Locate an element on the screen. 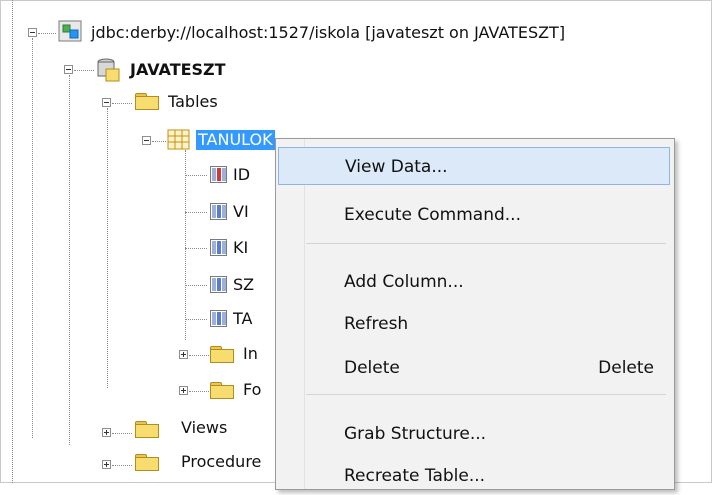 Image resolution: width=712 pixels, height=495 pixels. column-label: VI is located at coordinates (241, 212).